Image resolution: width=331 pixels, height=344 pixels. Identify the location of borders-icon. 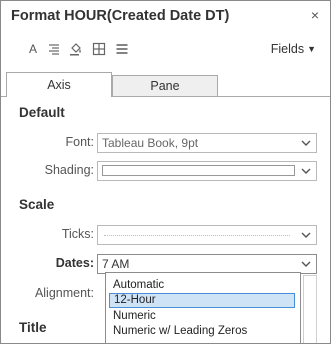
(99, 49).